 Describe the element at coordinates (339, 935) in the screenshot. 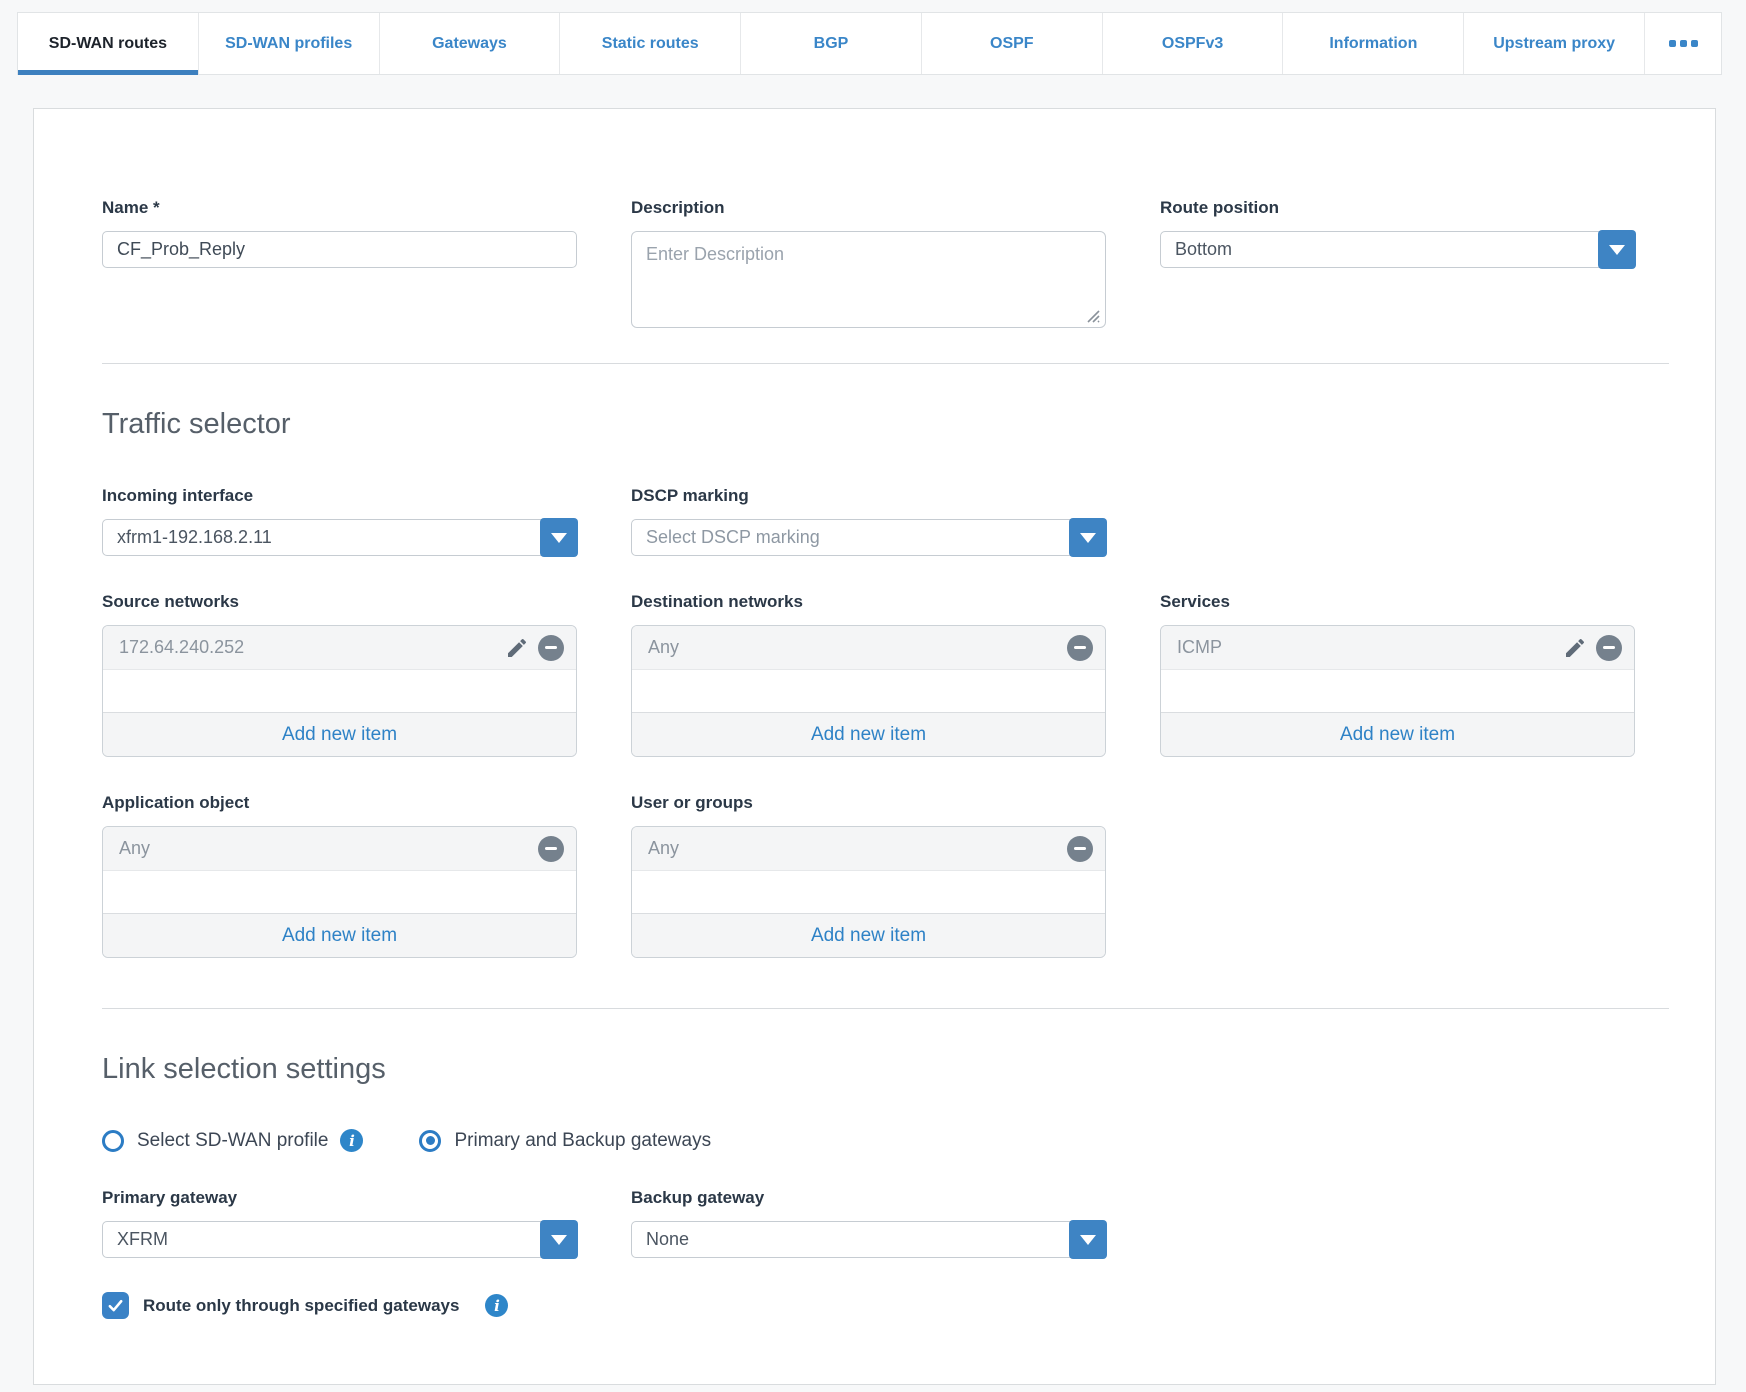

I see `application-object-add-button: Add new item` at that location.